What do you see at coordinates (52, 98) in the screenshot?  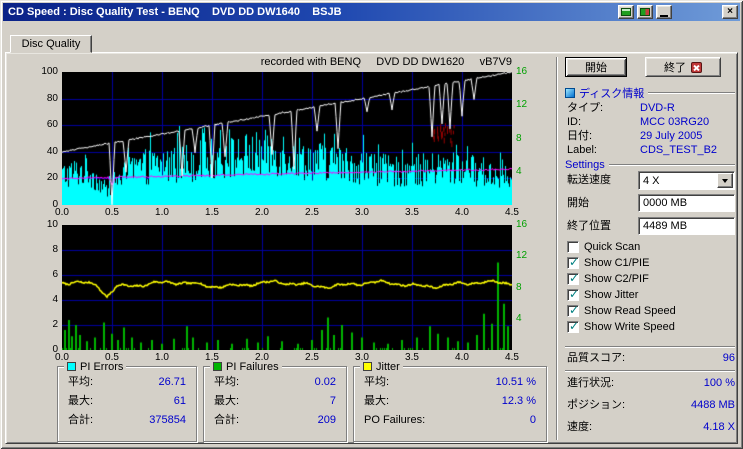 I see `y-axis-tick-label: 80` at bounding box center [52, 98].